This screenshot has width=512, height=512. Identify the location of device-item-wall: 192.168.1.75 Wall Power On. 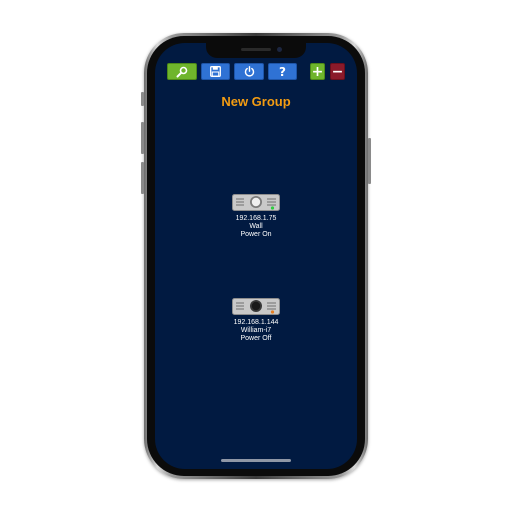
(256, 216).